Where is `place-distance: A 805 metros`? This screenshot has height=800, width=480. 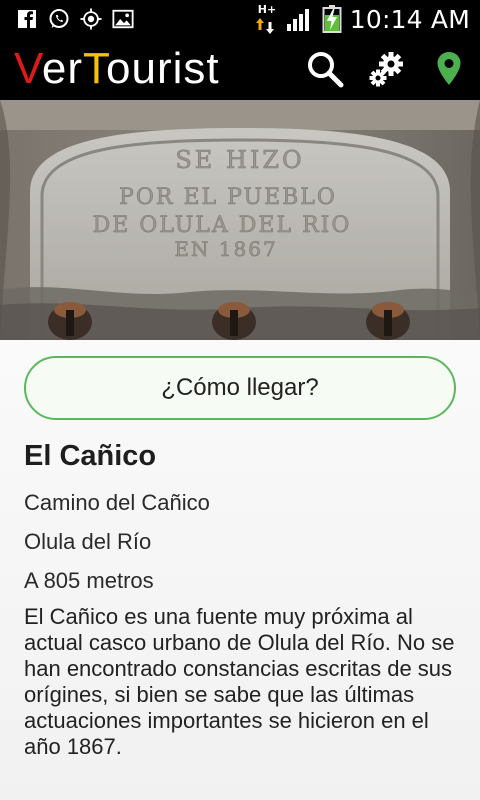
place-distance: A 805 metros is located at coordinates (89, 580).